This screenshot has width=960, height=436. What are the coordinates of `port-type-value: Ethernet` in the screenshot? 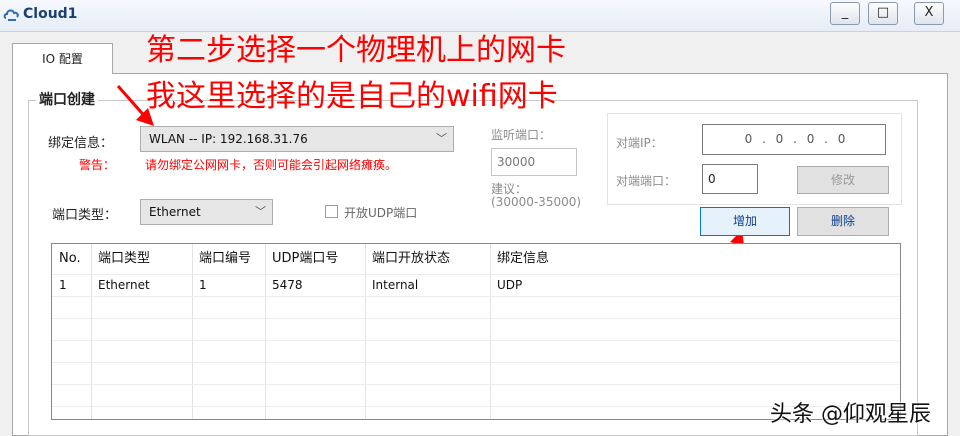 It's located at (175, 212).